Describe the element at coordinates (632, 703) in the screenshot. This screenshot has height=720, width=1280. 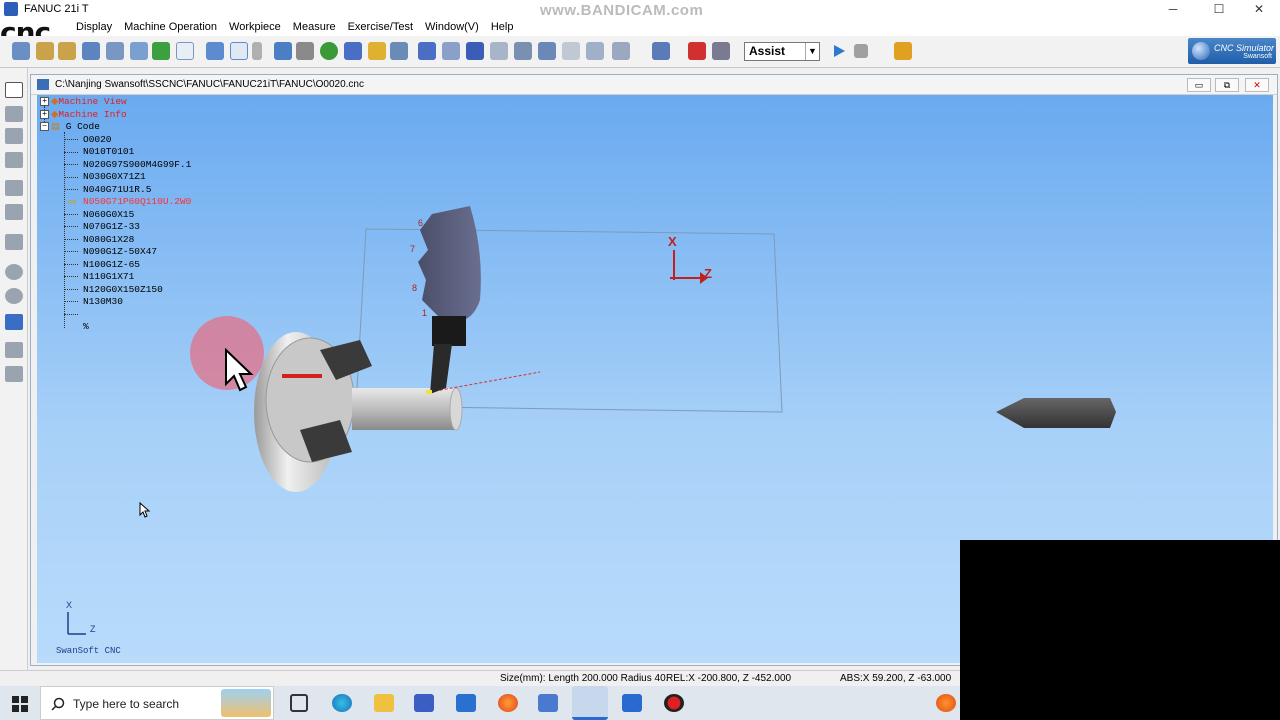
I see `photos-icon` at that location.